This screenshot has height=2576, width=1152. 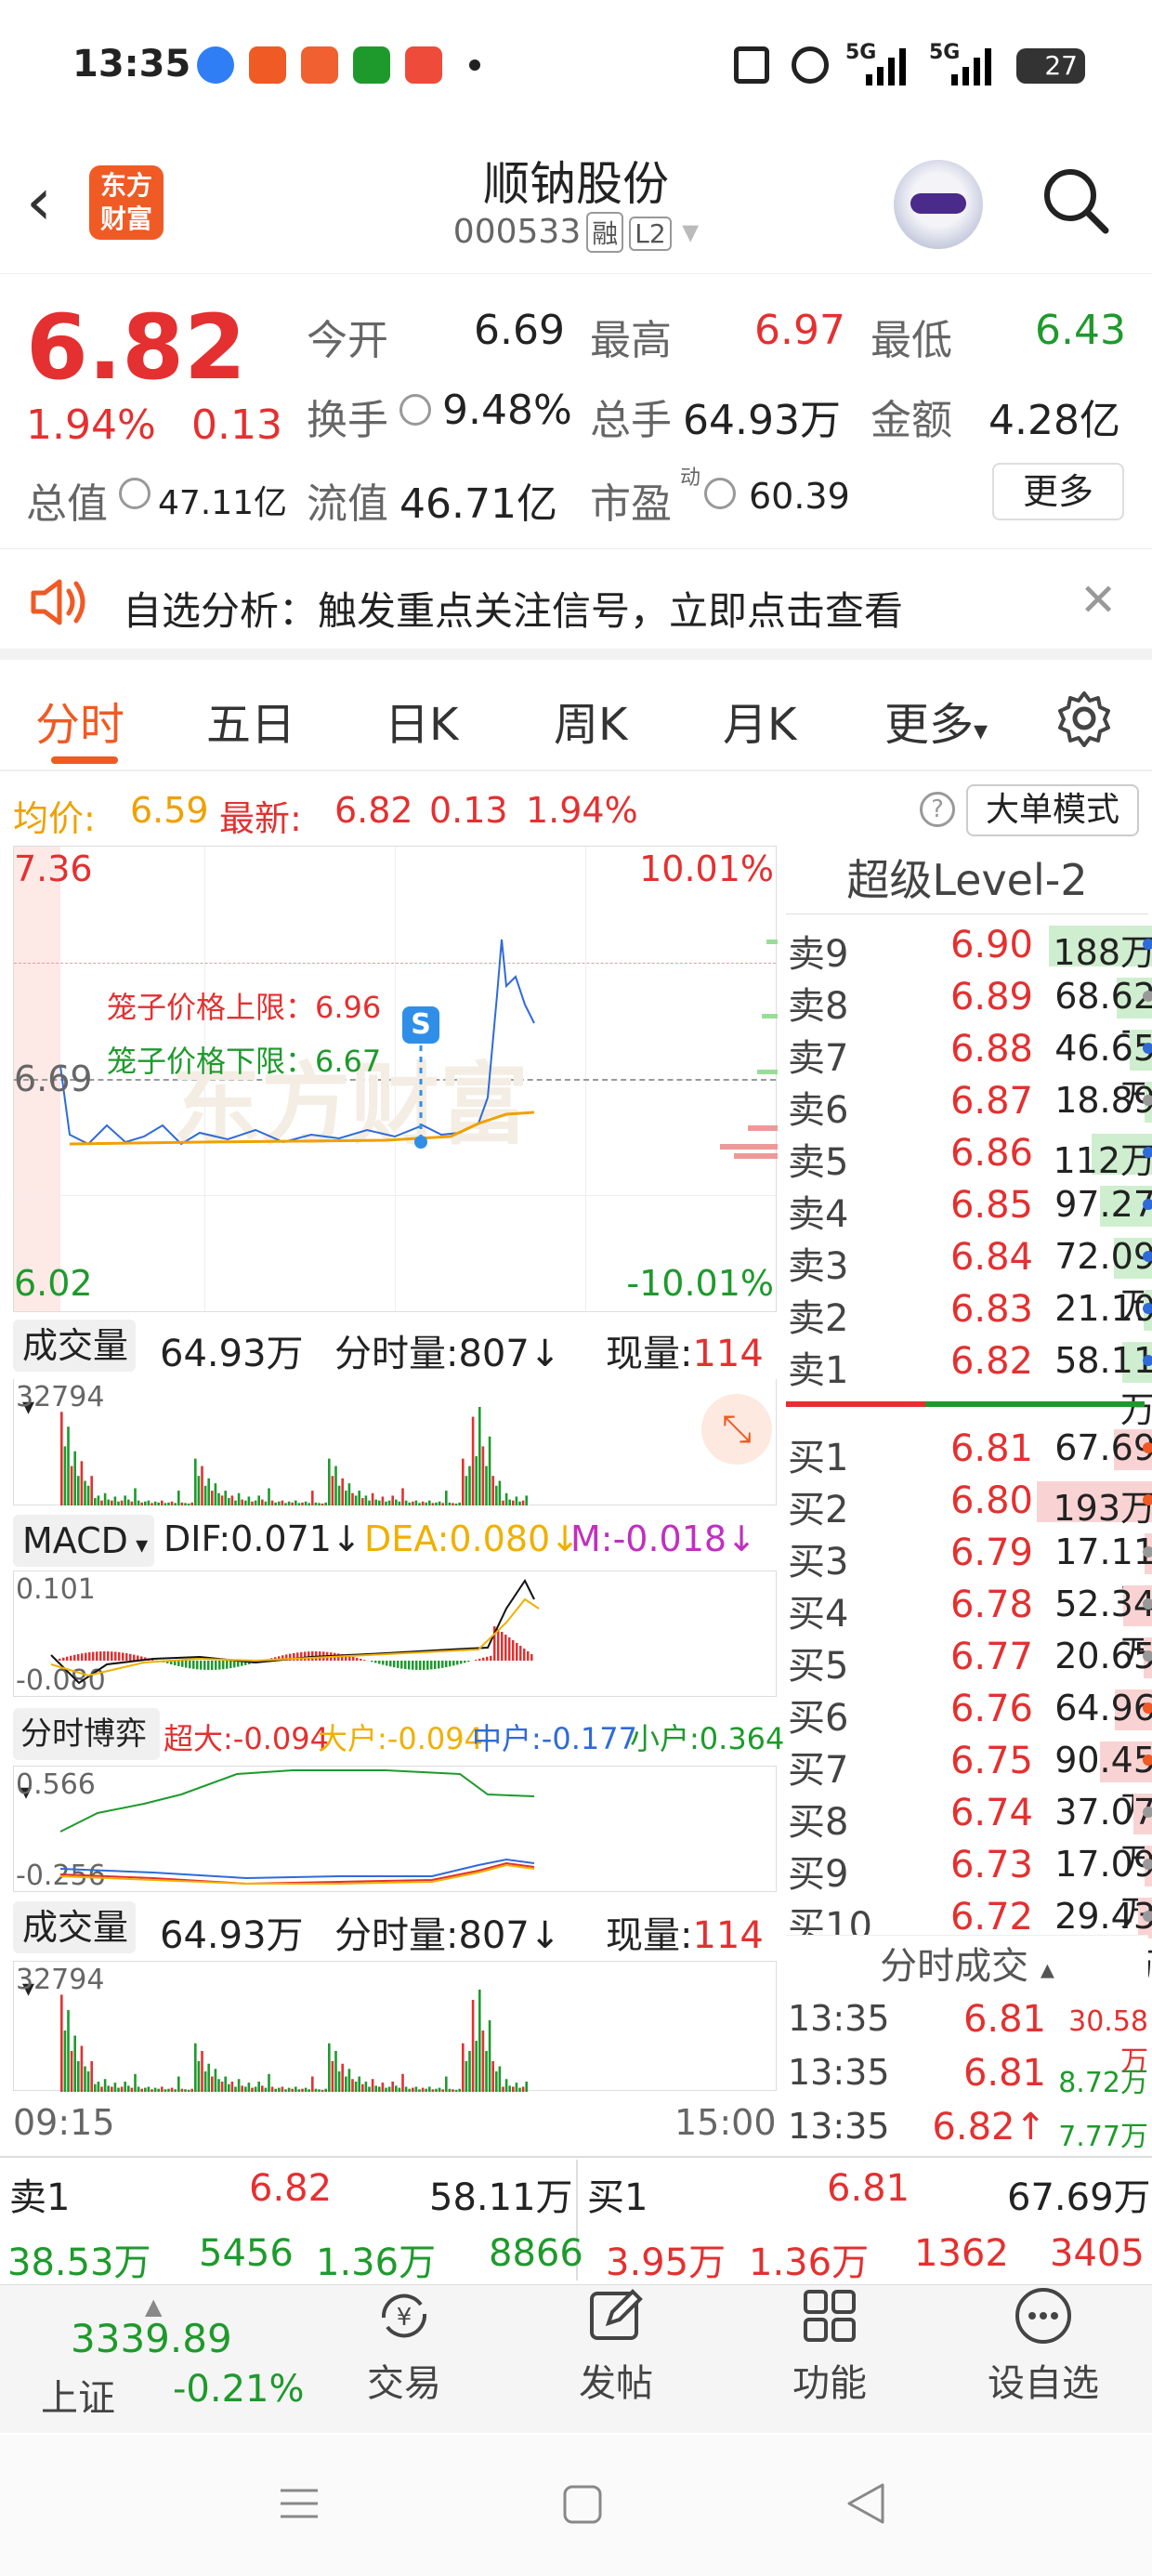 I want to click on home-icon, so click(x=582, y=2504).